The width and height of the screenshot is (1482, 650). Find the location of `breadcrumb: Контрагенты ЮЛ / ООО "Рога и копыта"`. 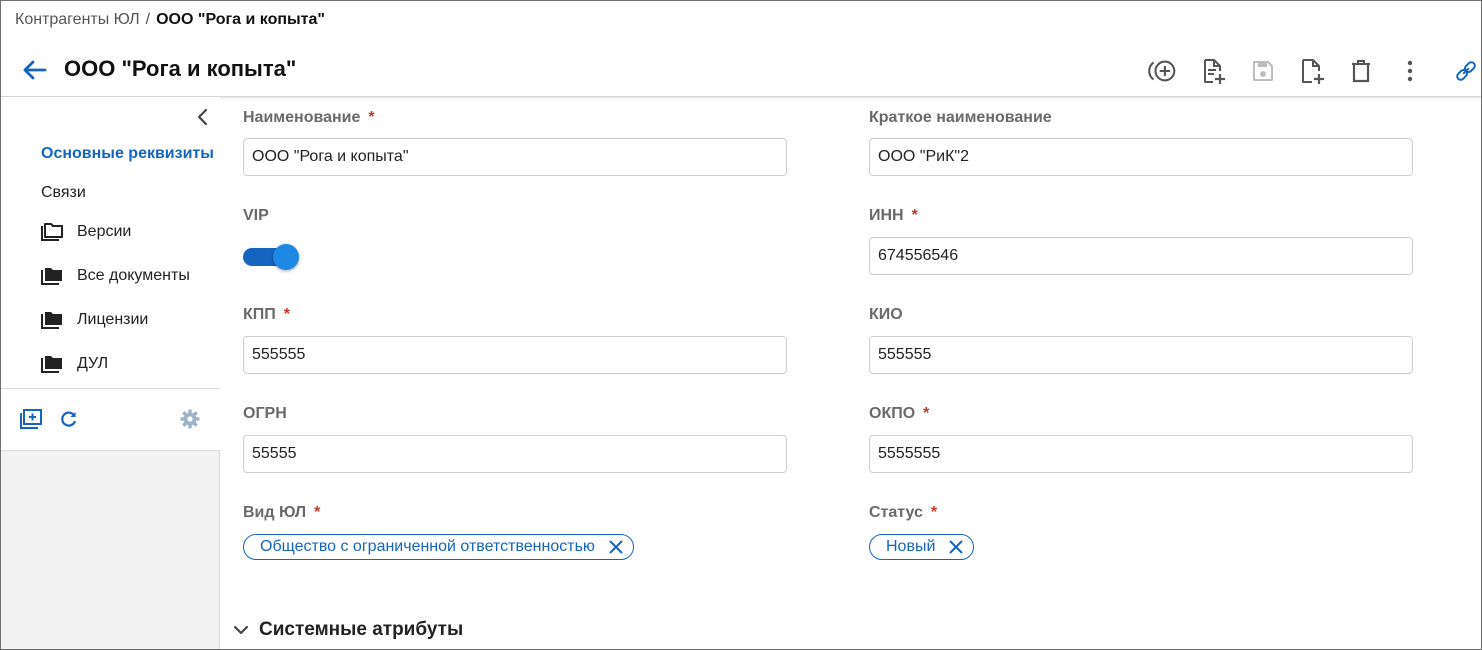

breadcrumb: Контрагенты ЮЛ / ООО "Рога и копыта" is located at coordinates (170, 20).